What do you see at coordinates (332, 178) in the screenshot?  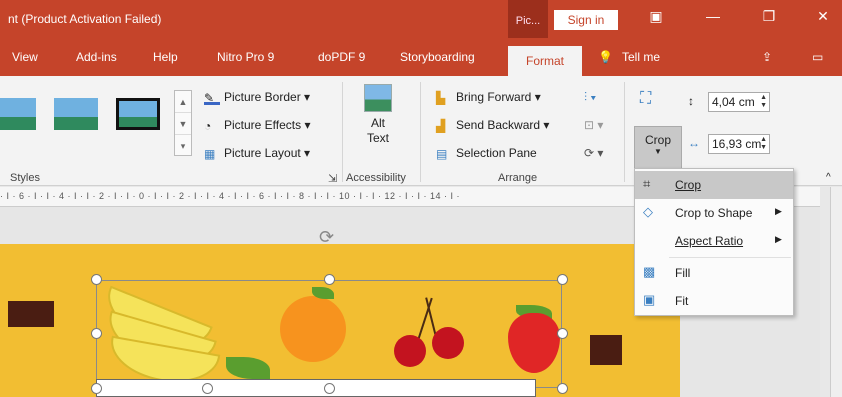 I see `styles-dialog-launcher-icon: ⇲` at bounding box center [332, 178].